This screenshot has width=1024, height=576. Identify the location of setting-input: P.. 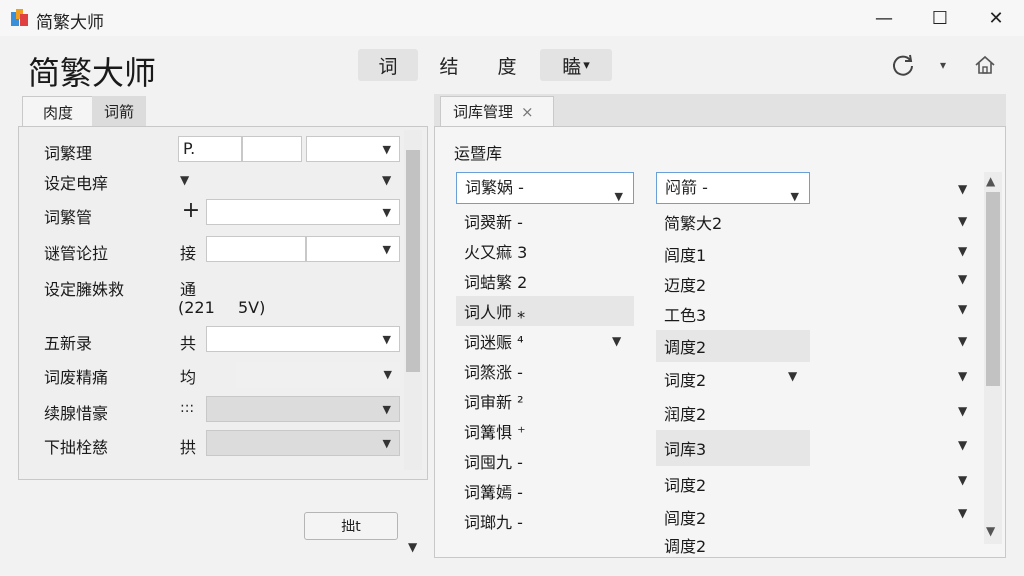
(210, 149).